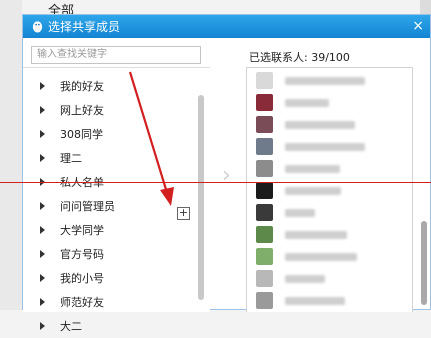  I want to click on group-item: 我的好友, so click(113, 86).